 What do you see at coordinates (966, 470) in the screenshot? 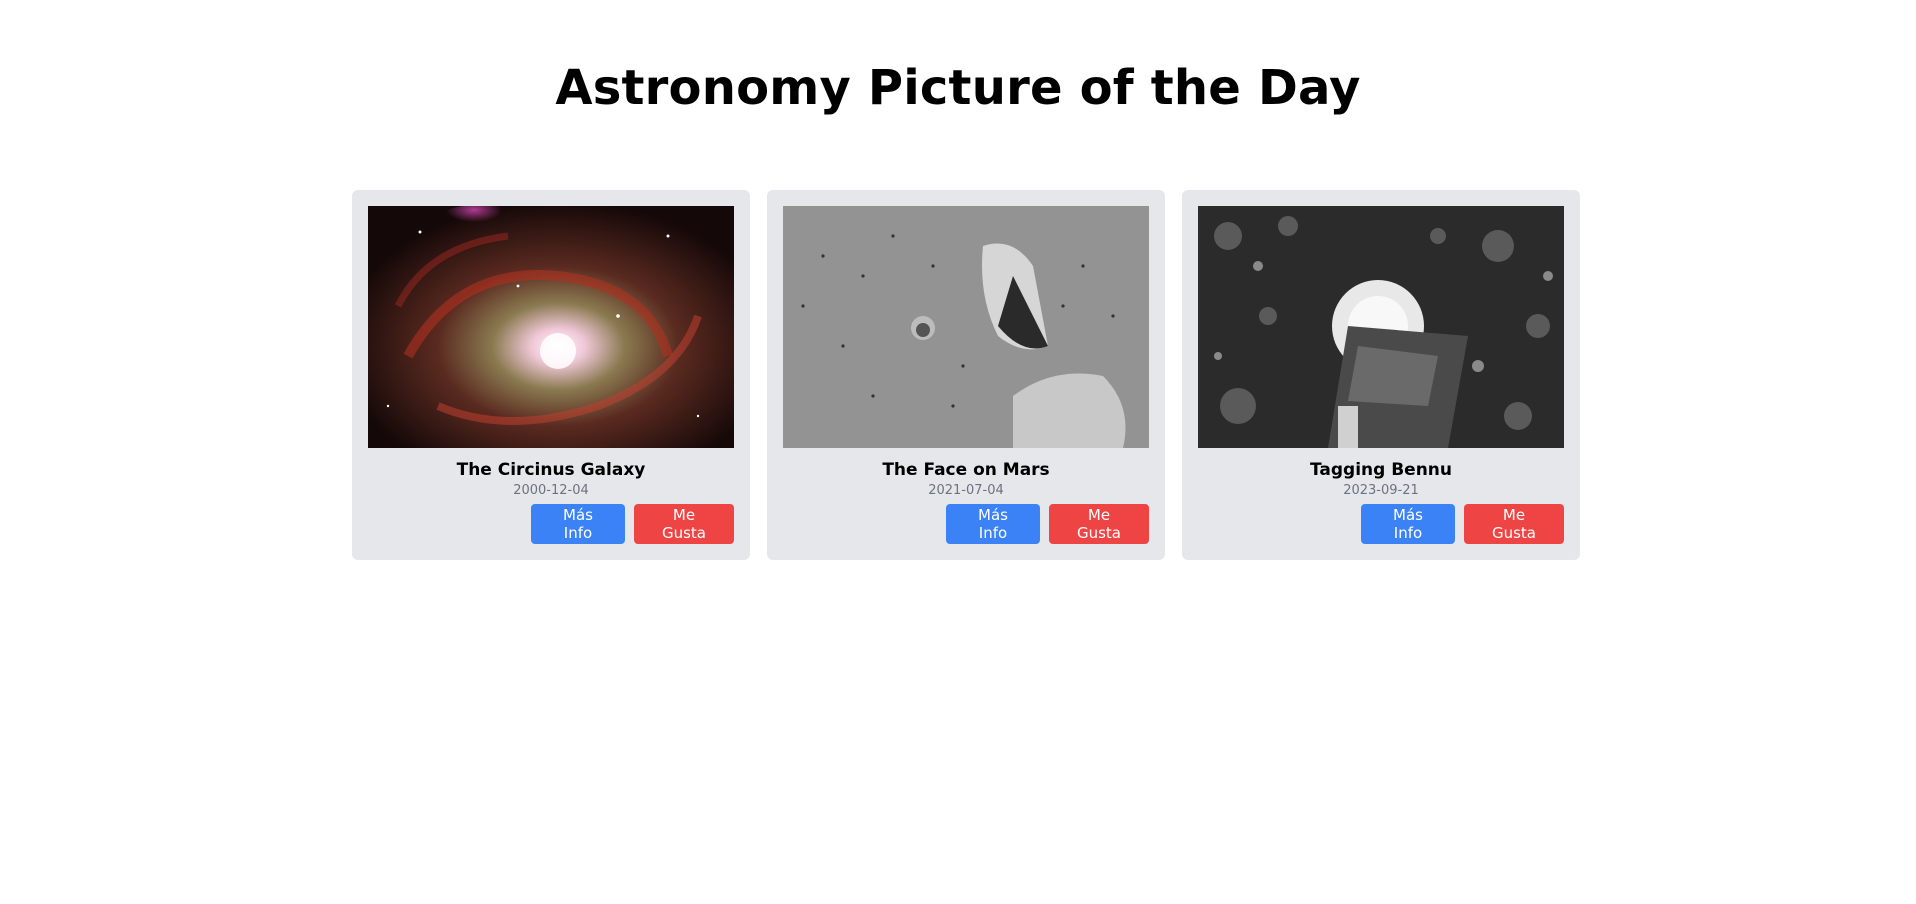
I see `card-title: The Face on Mars` at bounding box center [966, 470].